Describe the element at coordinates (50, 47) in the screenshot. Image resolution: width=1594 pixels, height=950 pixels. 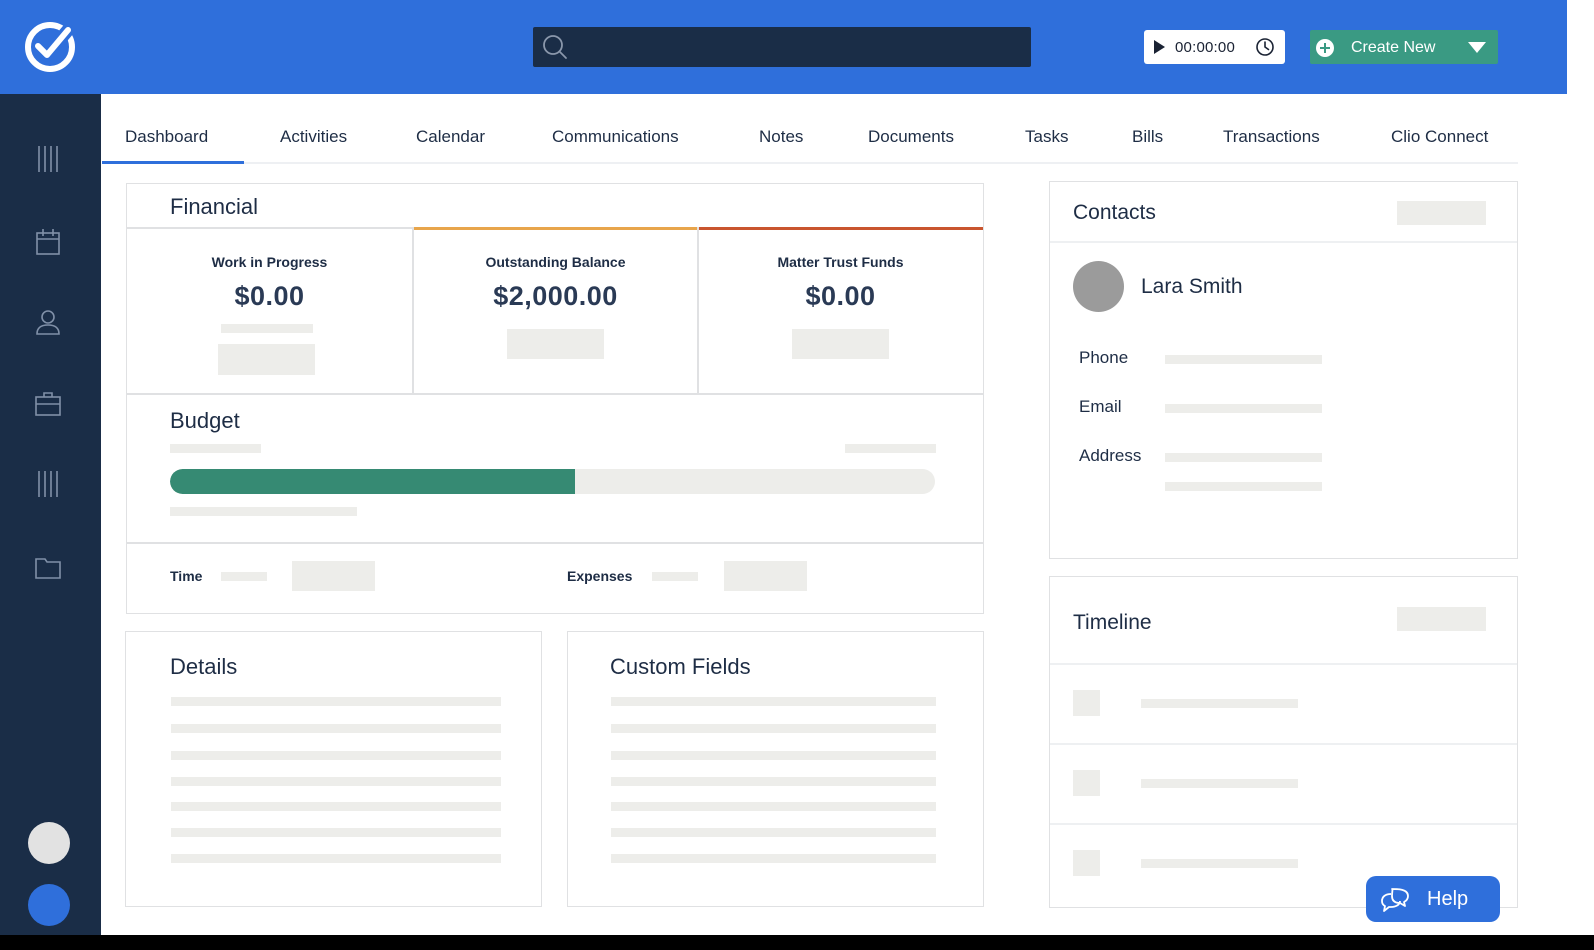
I see `clio-logo-icon` at that location.